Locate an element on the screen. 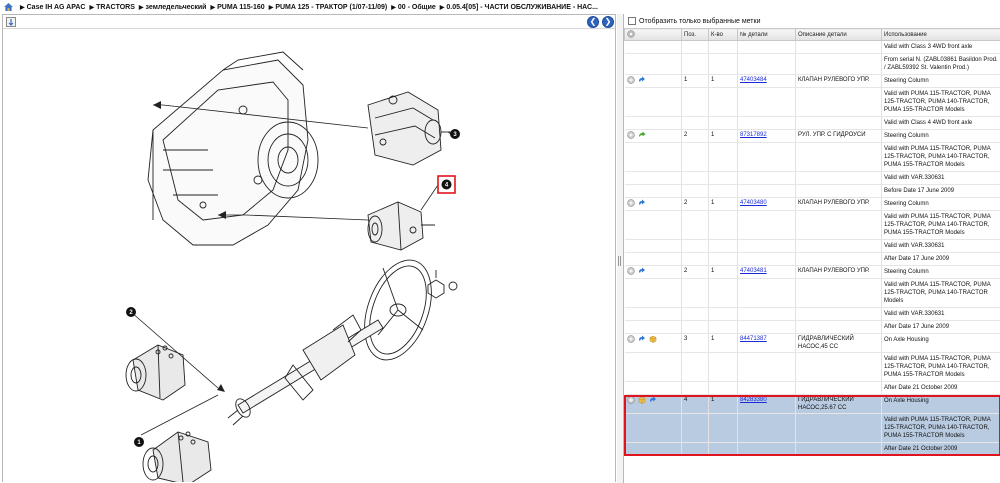 The height and width of the screenshot is (483, 1000). col-header-usage: Использование is located at coordinates (940, 34).